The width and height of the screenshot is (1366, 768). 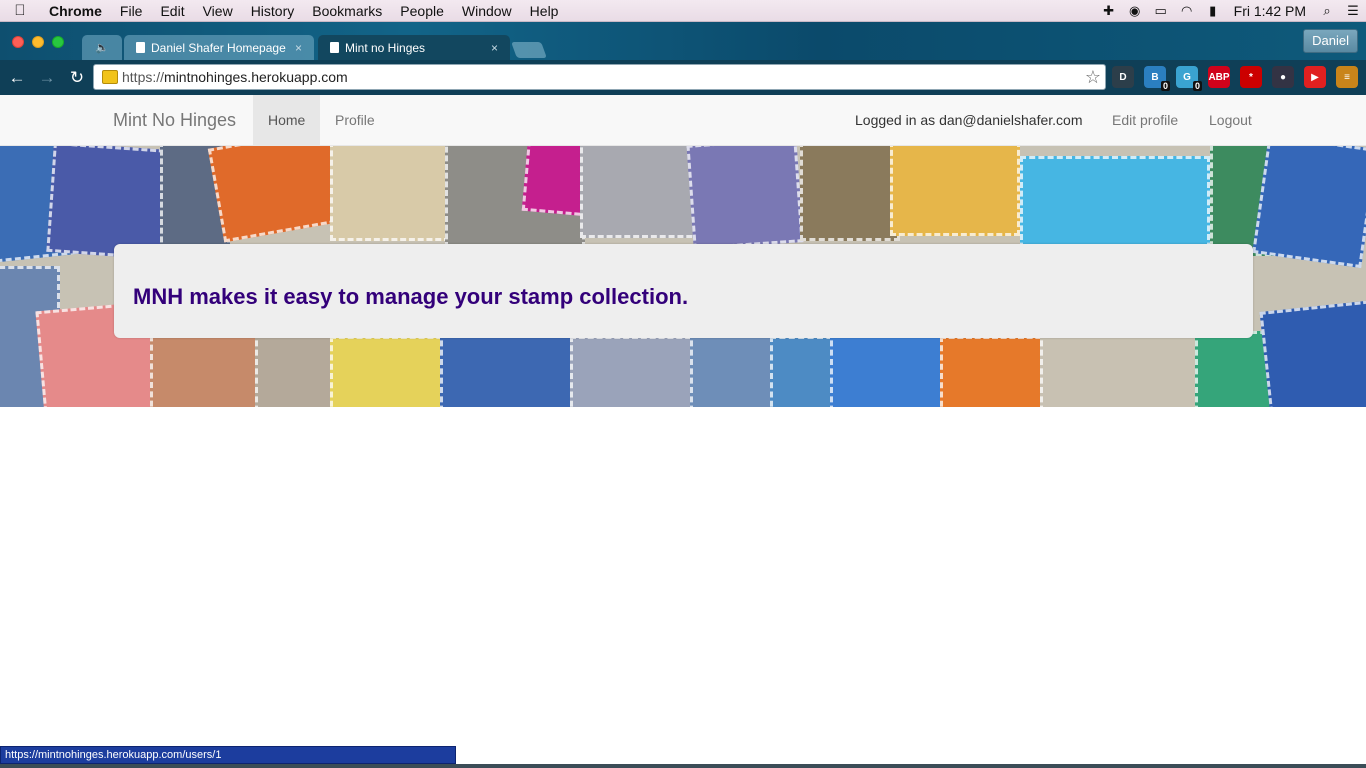 I want to click on tab-audio: 🔈, so click(x=102, y=47).